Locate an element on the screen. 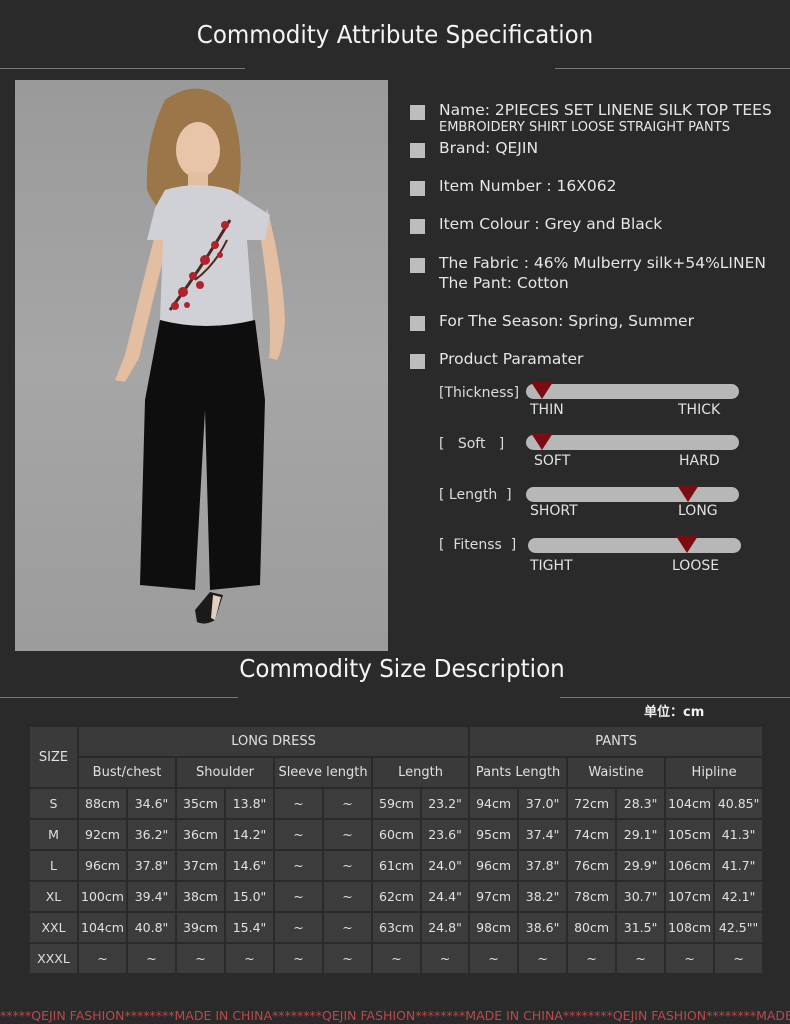 Image resolution: width=790 pixels, height=1024 pixels. unit-label: 单位：cm is located at coordinates (674, 712).